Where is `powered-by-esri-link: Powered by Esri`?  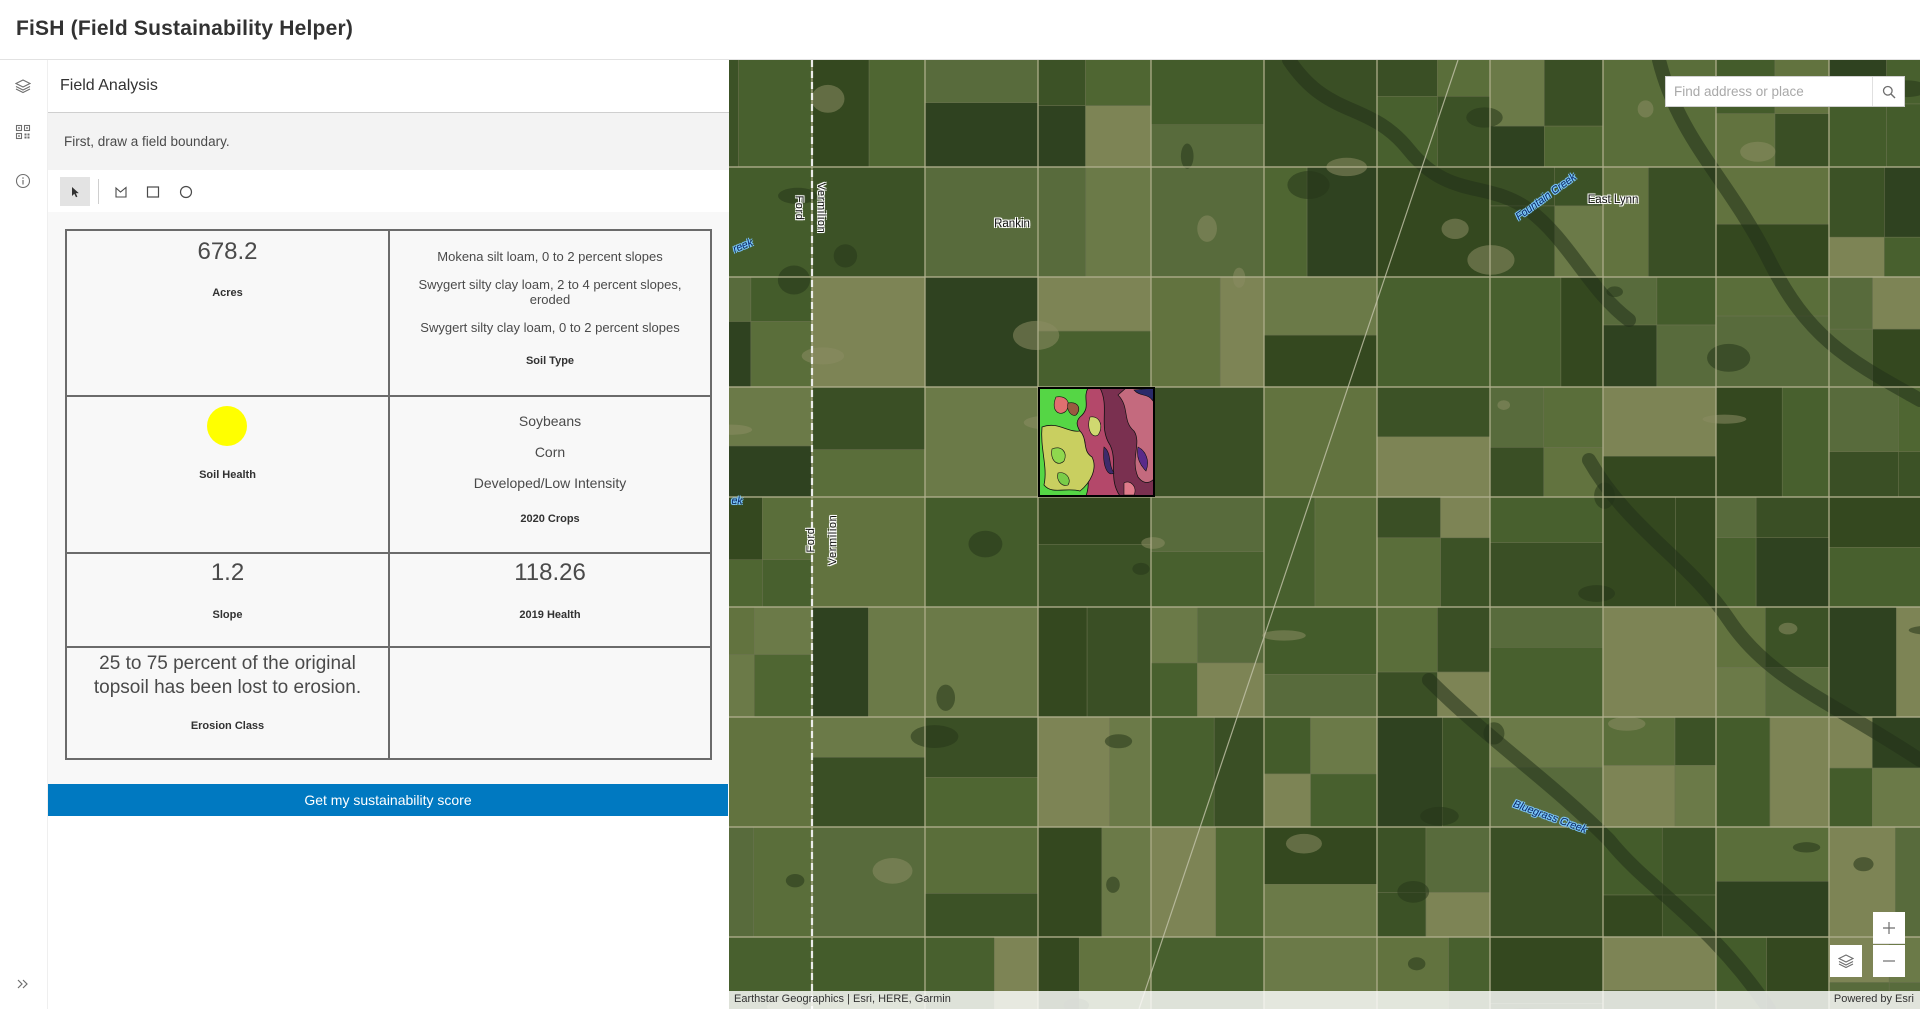
powered-by-esri-link: Powered by Esri is located at coordinates (1874, 999).